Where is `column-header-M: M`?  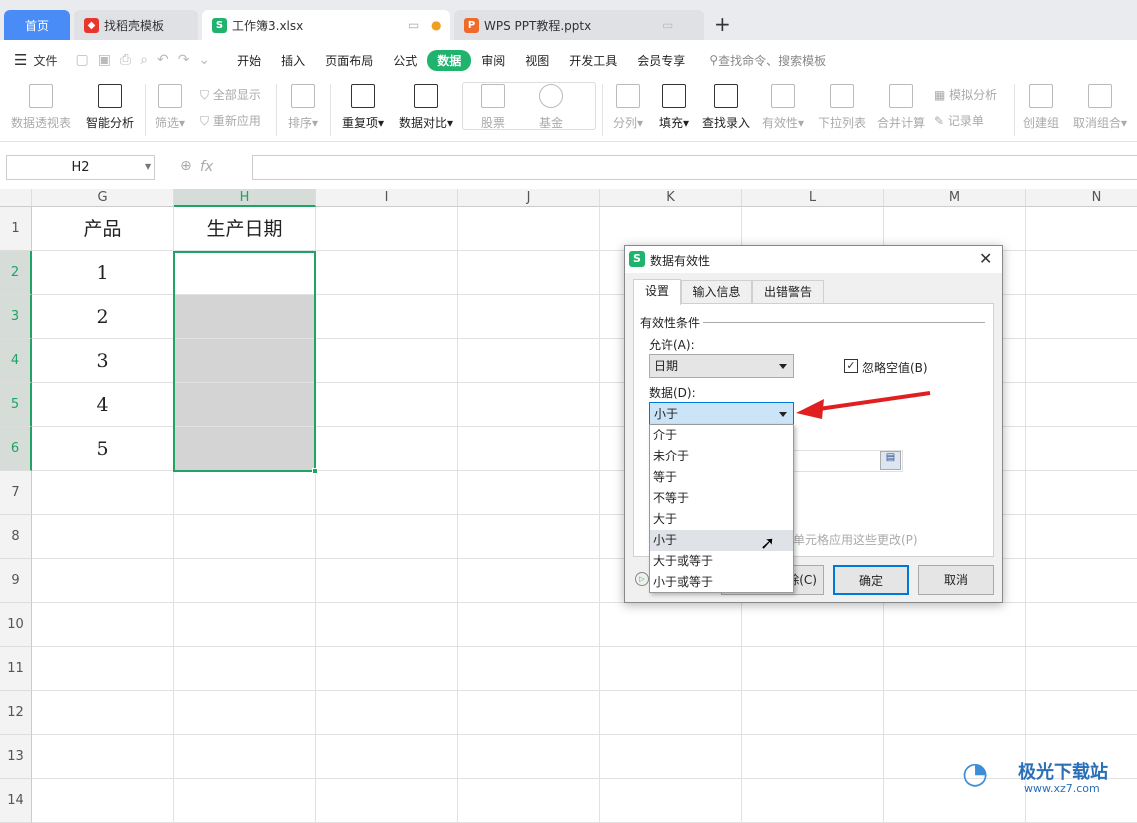 column-header-M: M is located at coordinates (955, 198).